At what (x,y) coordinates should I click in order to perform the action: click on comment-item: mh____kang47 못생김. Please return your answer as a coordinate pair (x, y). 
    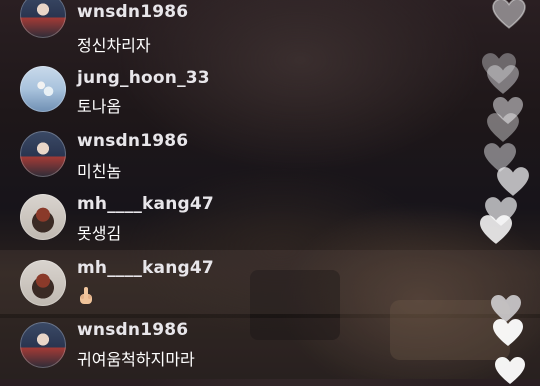
    Looking at the image, I should click on (235, 220).